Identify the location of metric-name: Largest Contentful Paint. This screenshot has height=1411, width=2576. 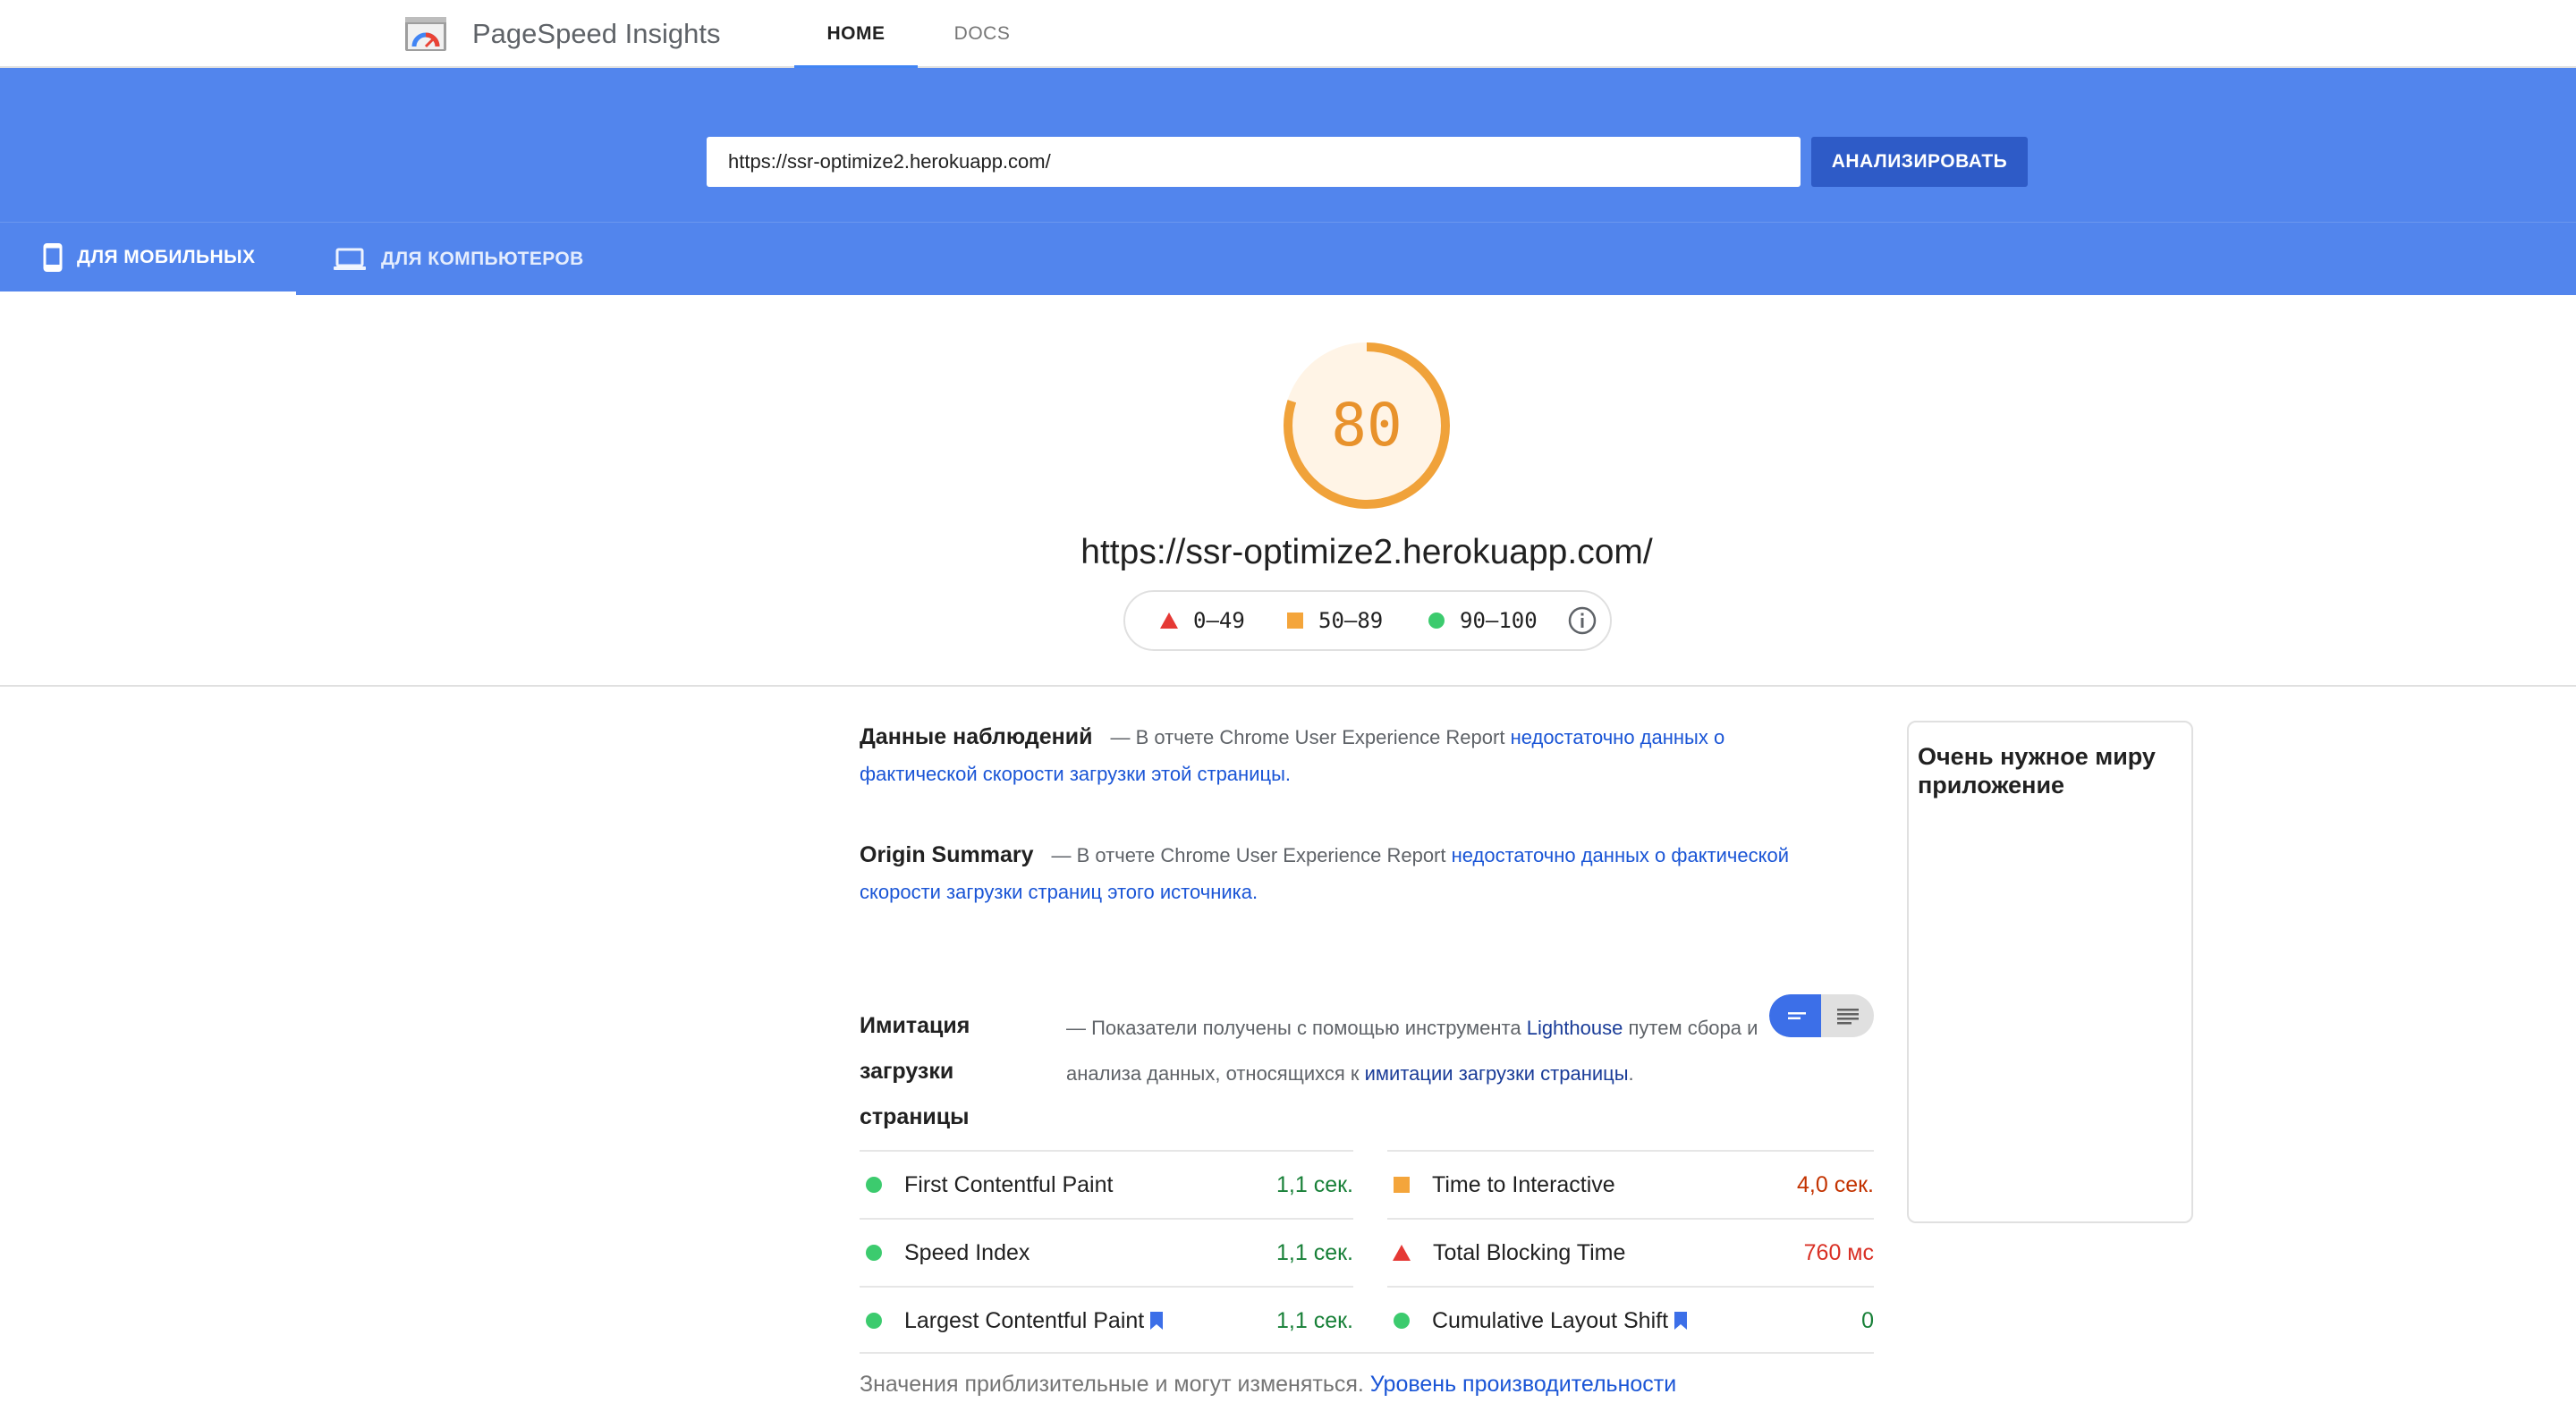
(1024, 1320).